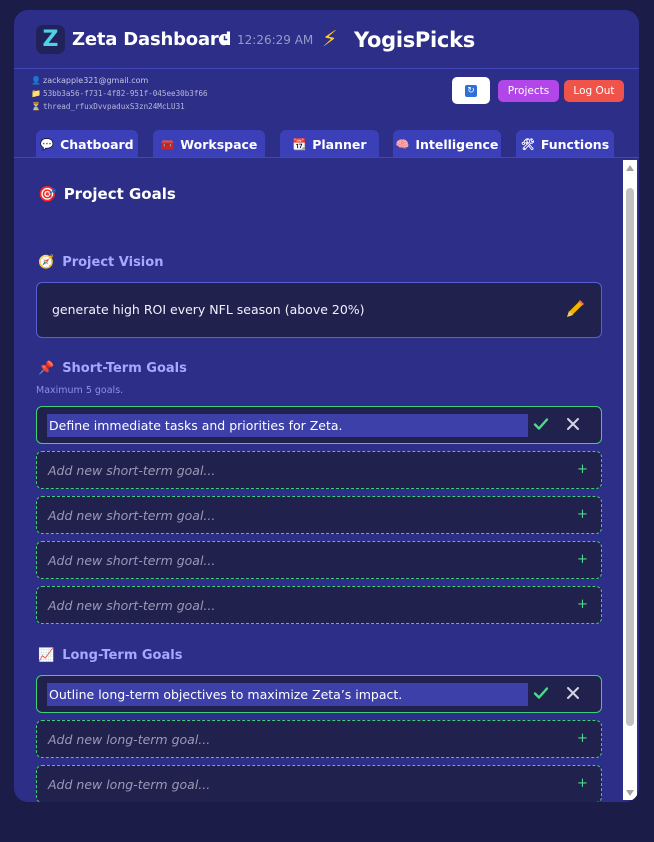 The width and height of the screenshot is (654, 842). Describe the element at coordinates (113, 262) in the screenshot. I see `vision-heading-text: Project Vision` at that location.